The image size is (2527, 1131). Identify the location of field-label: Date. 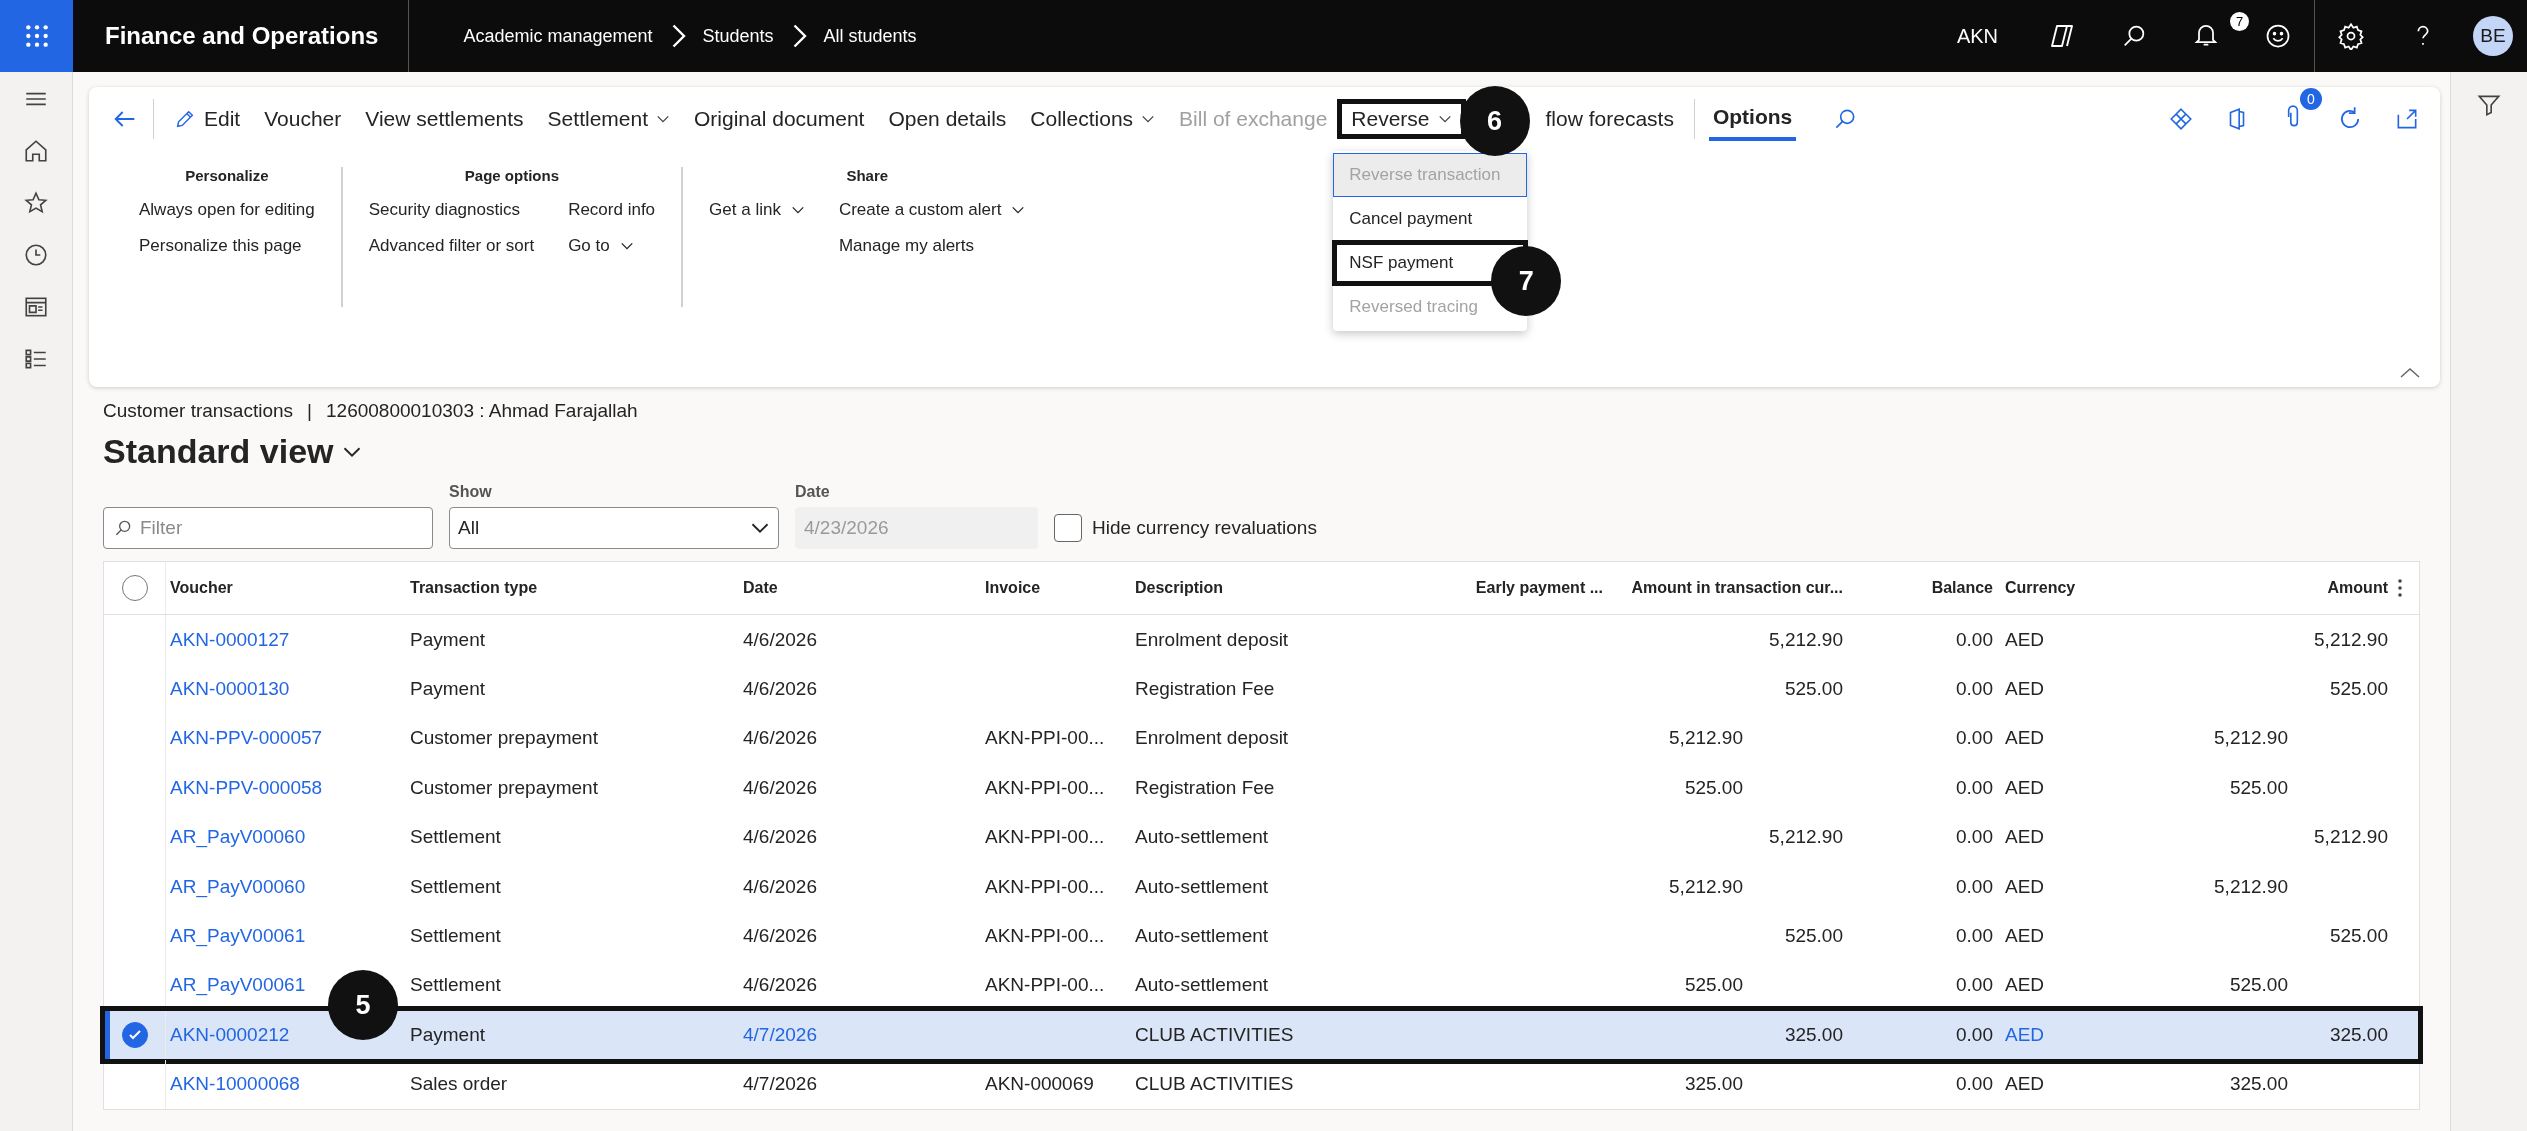
(813, 492).